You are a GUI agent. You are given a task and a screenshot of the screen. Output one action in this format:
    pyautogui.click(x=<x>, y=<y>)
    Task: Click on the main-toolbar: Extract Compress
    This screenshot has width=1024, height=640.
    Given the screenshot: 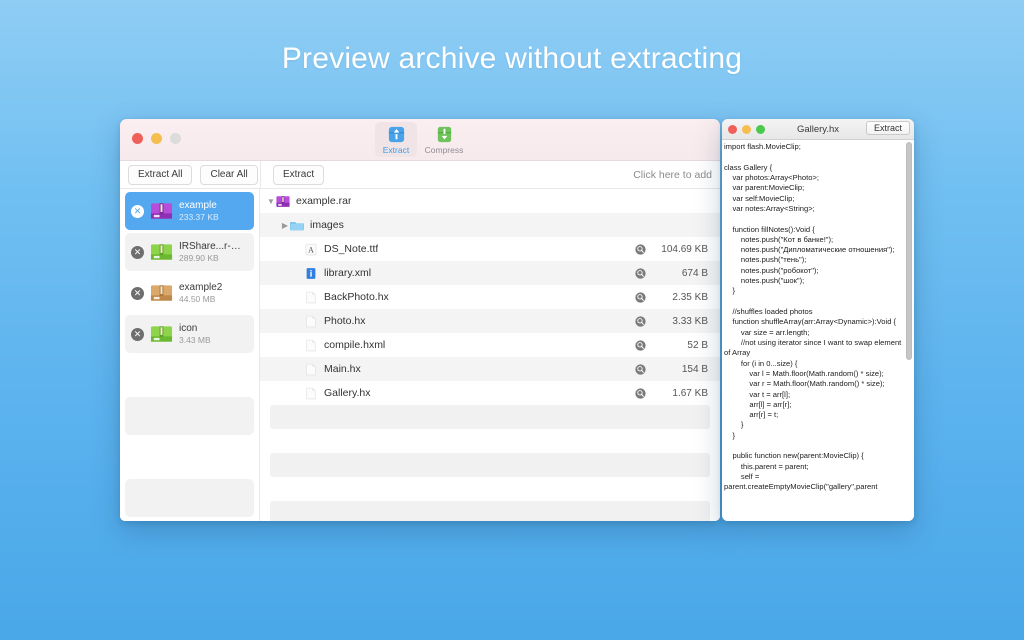 What is the action you would take?
    pyautogui.click(x=420, y=140)
    